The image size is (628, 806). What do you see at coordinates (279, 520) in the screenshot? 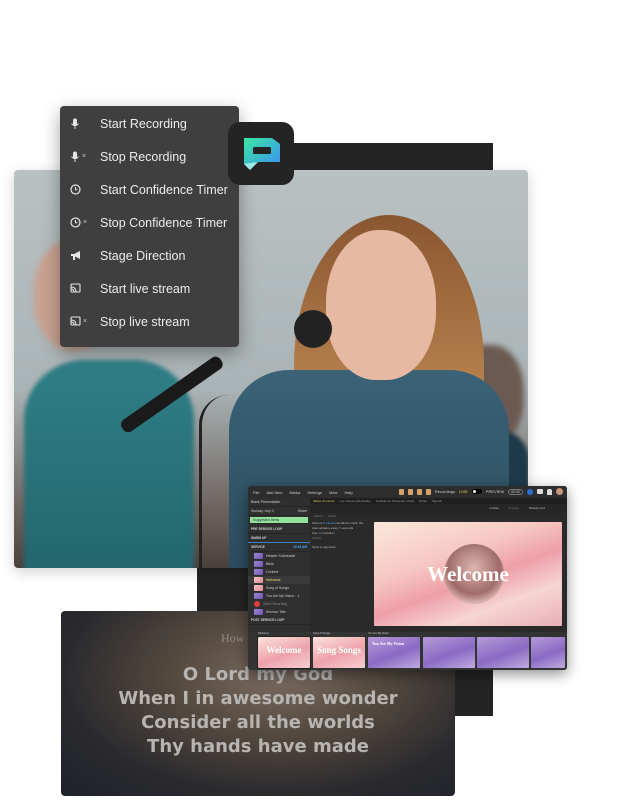
I see `suggested-items-banner: Suggested Items` at bounding box center [279, 520].